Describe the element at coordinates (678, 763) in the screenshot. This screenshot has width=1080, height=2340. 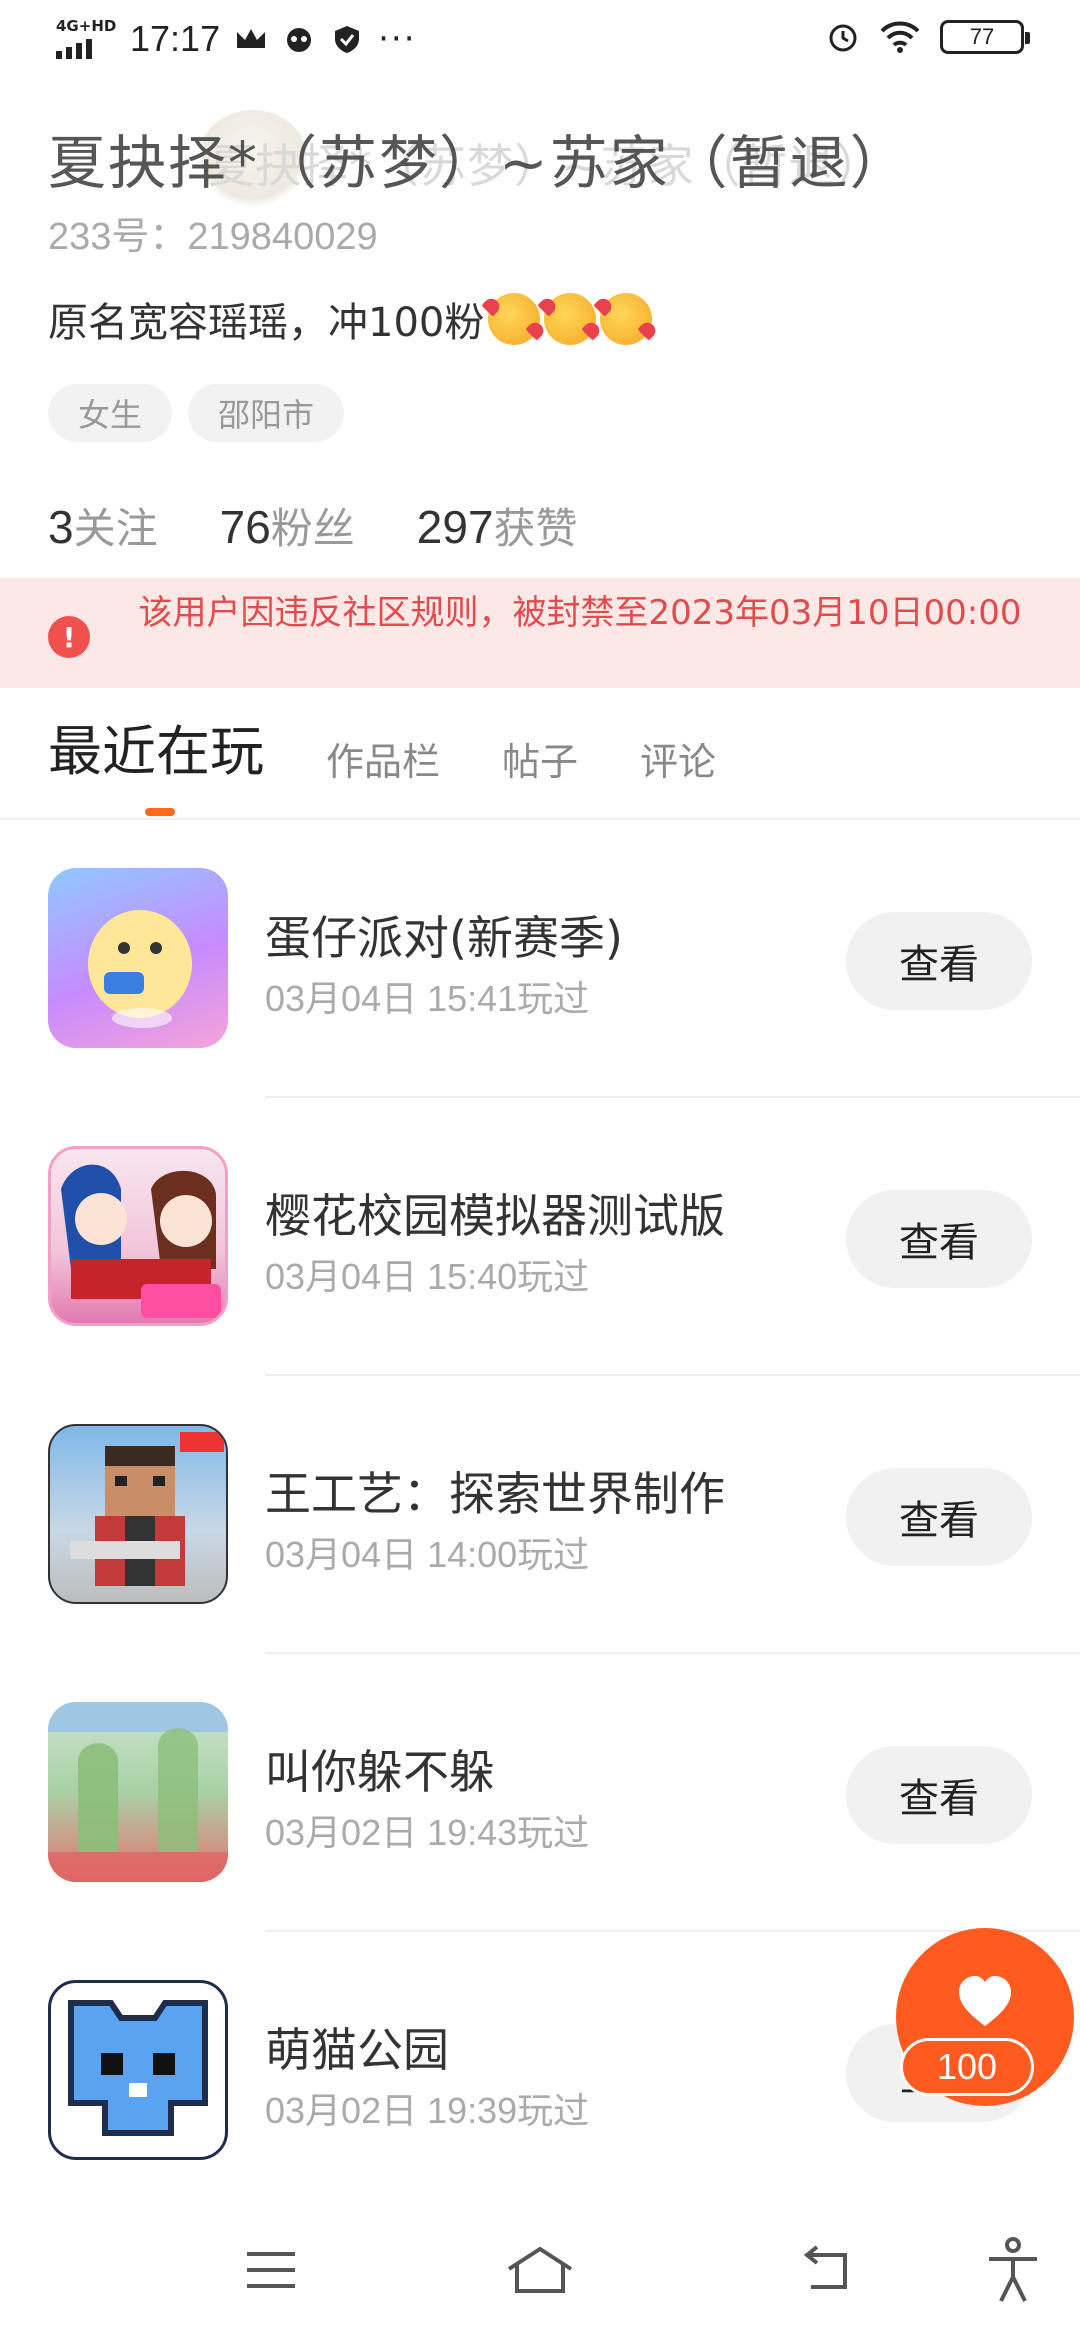
I see `tab-comments: 评论` at that location.